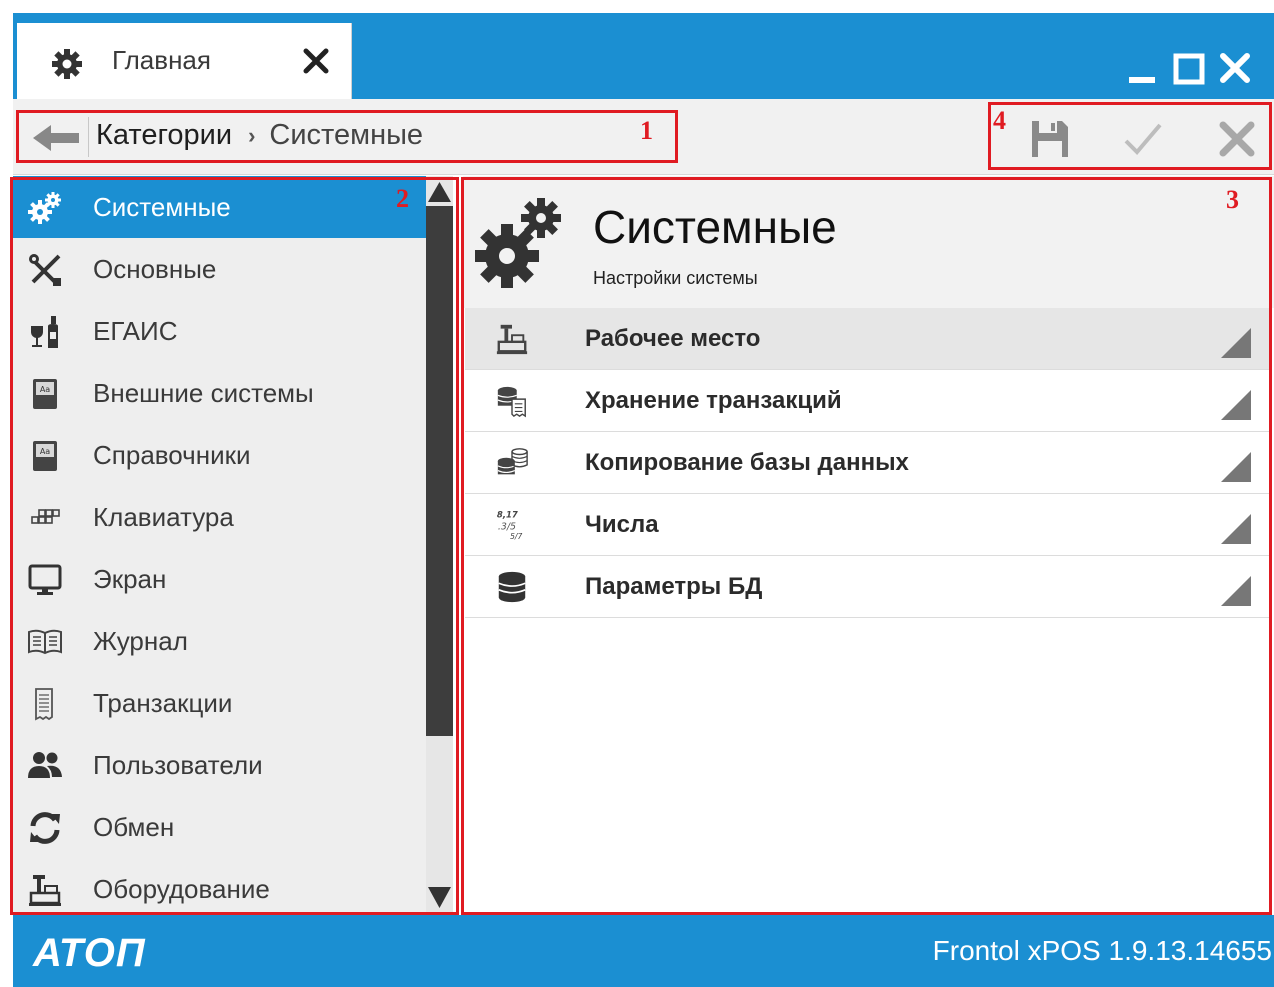 The image size is (1274, 987). I want to click on save-icon, so click(1050, 139).